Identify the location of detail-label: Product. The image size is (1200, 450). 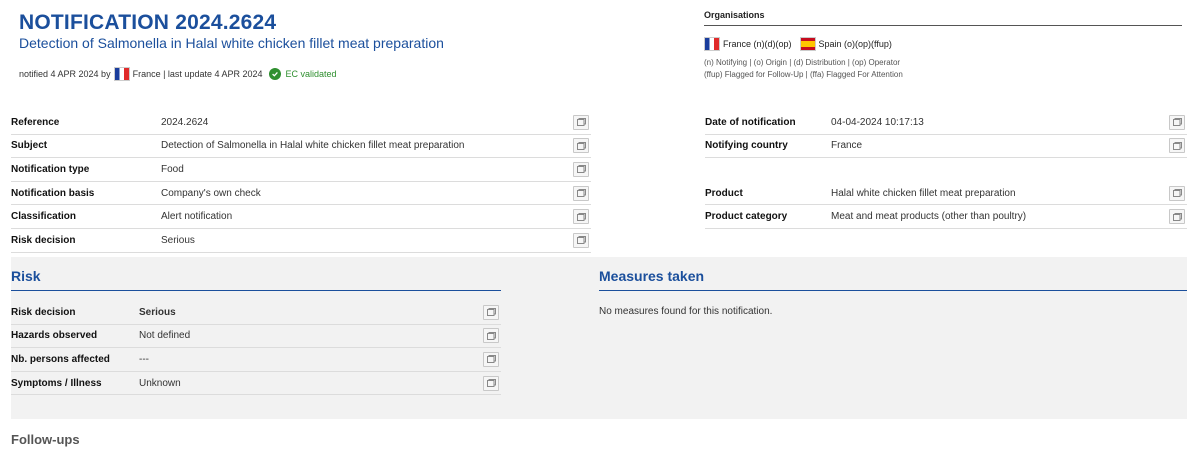
(724, 193).